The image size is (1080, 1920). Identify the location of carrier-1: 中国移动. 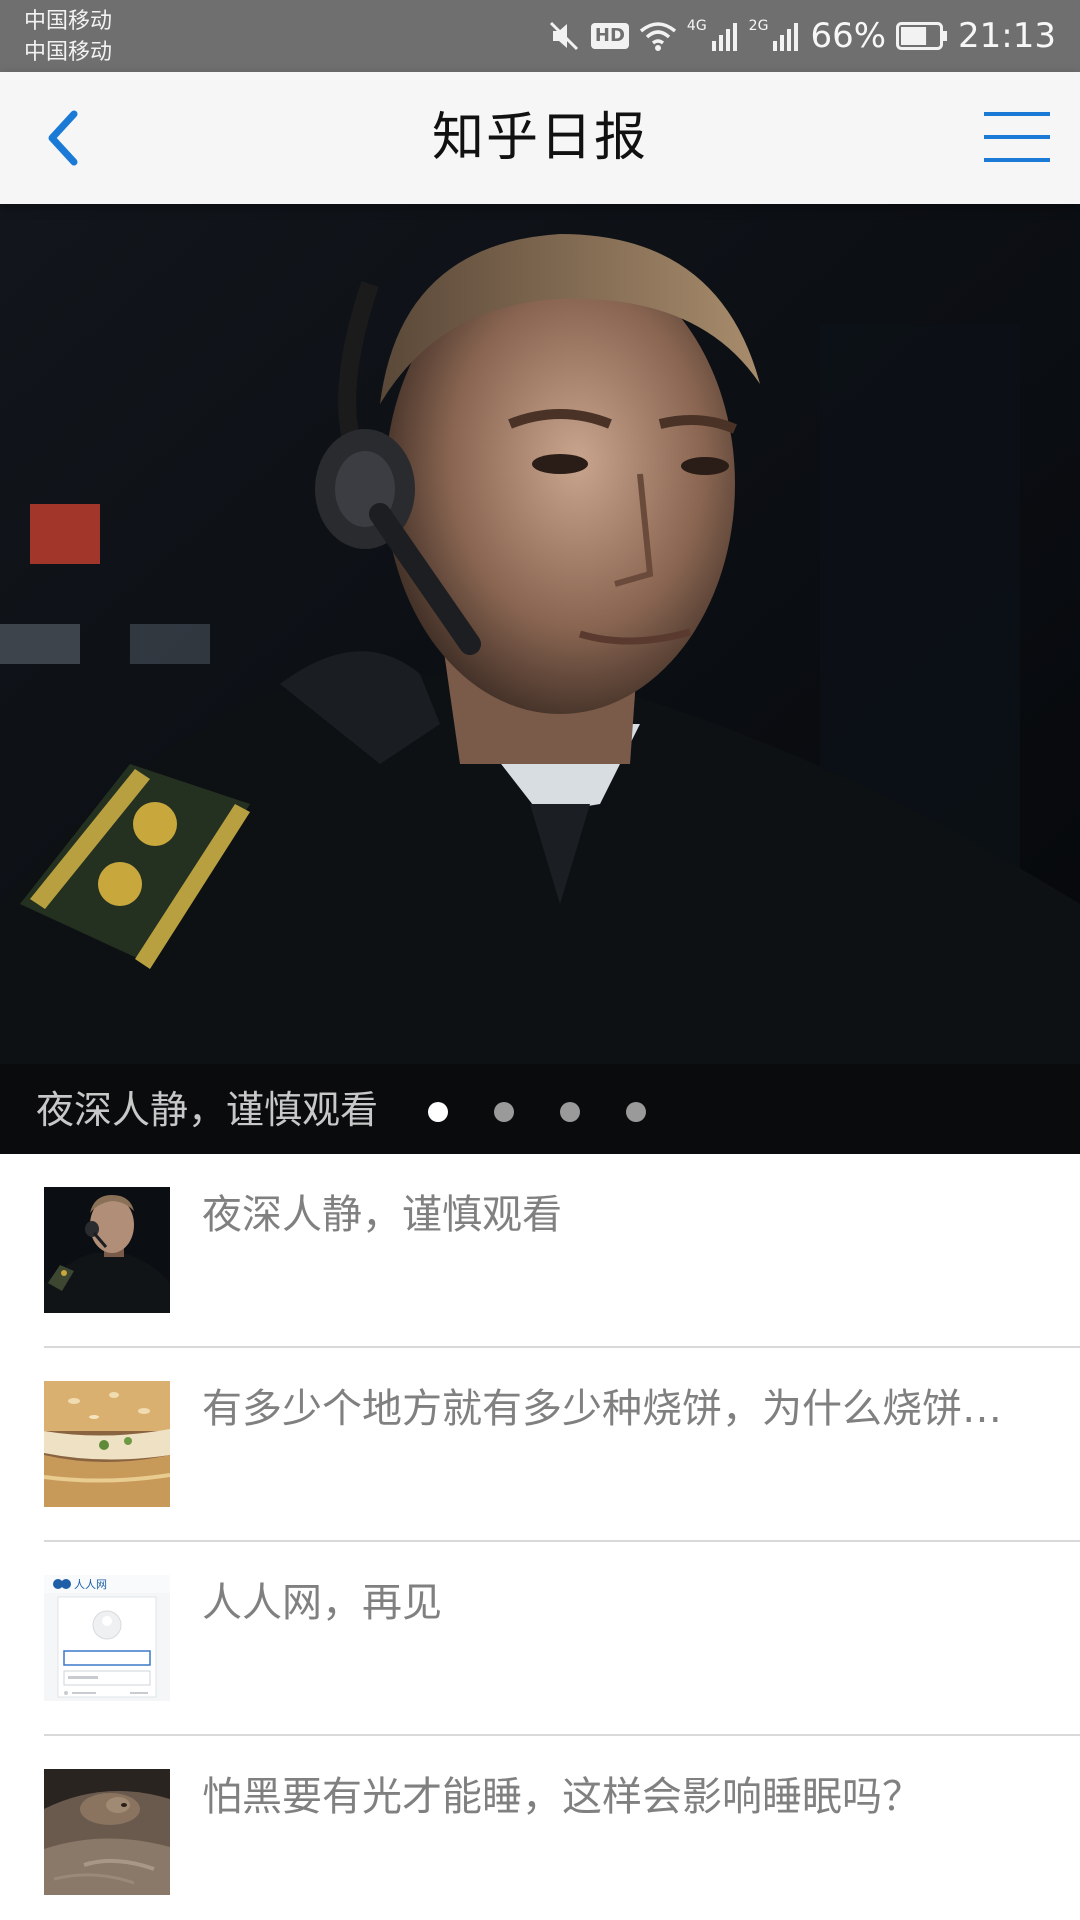
(68, 21).